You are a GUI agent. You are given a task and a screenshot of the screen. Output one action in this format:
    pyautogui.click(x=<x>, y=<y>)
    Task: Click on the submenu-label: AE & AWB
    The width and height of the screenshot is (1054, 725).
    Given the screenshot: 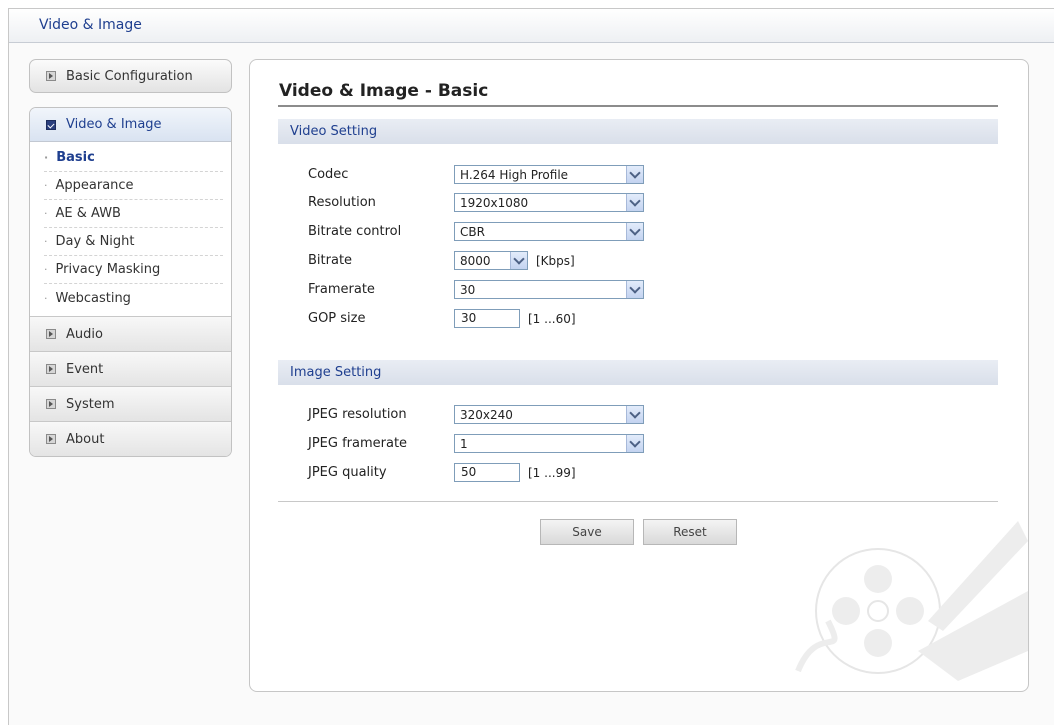 What is the action you would take?
    pyautogui.click(x=88, y=213)
    